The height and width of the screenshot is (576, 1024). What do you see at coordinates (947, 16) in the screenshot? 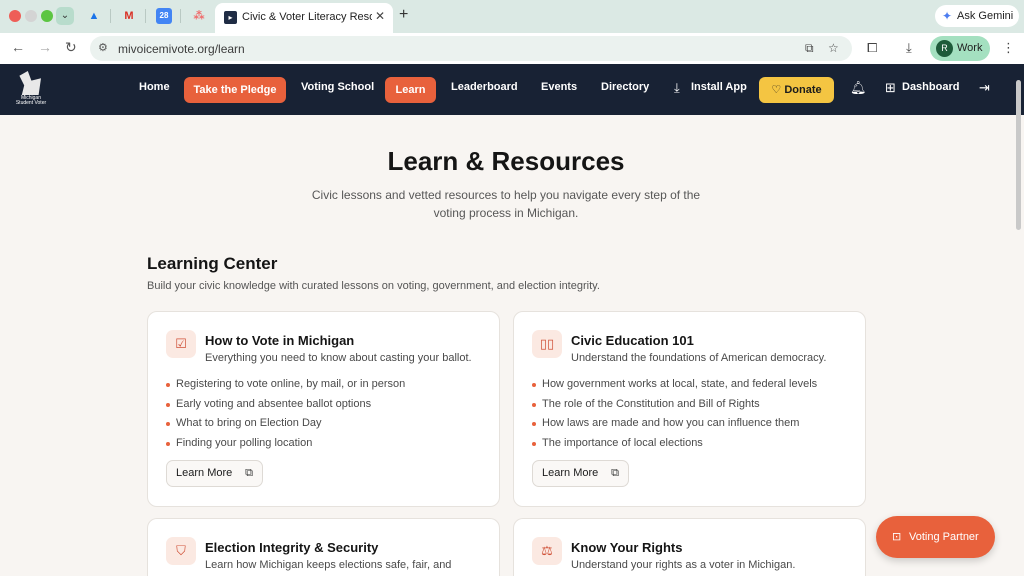
I see `gemini-sparkle-icon: ✦` at bounding box center [947, 16].